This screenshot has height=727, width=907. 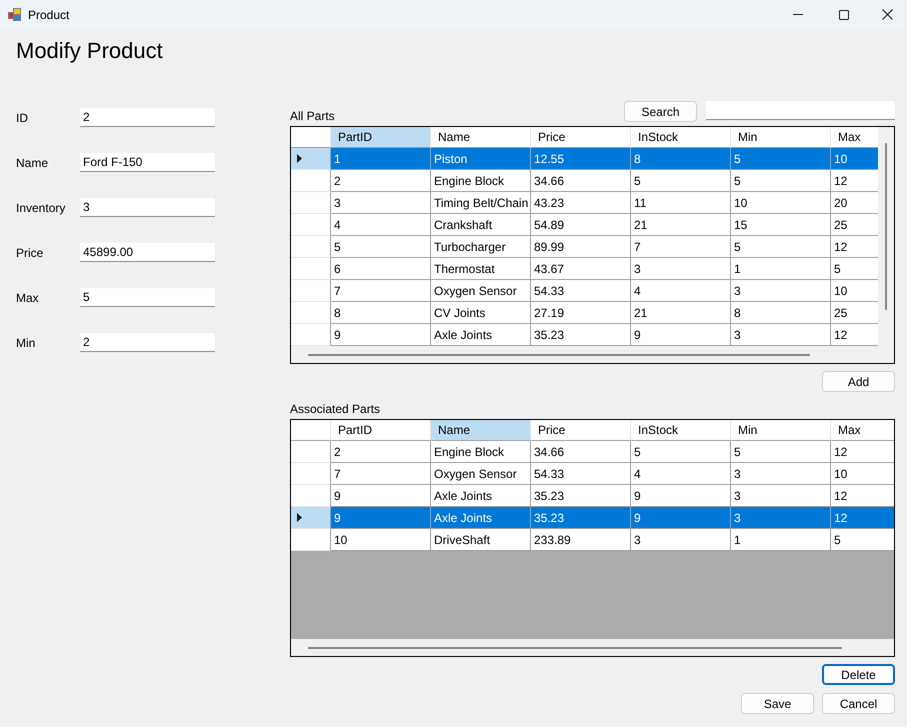 I want to click on section-label: Associated Parts, so click(x=335, y=410).